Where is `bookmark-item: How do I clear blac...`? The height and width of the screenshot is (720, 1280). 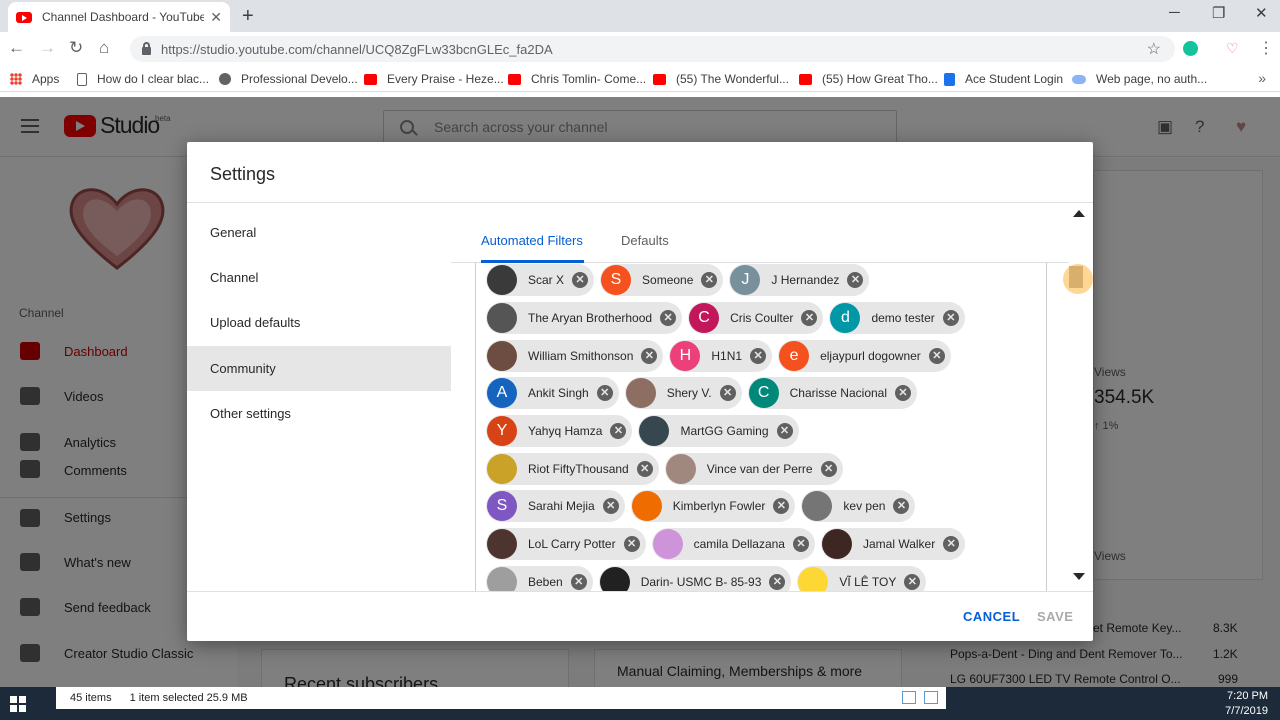
bookmark-item: How do I clear blac... is located at coordinates (143, 79).